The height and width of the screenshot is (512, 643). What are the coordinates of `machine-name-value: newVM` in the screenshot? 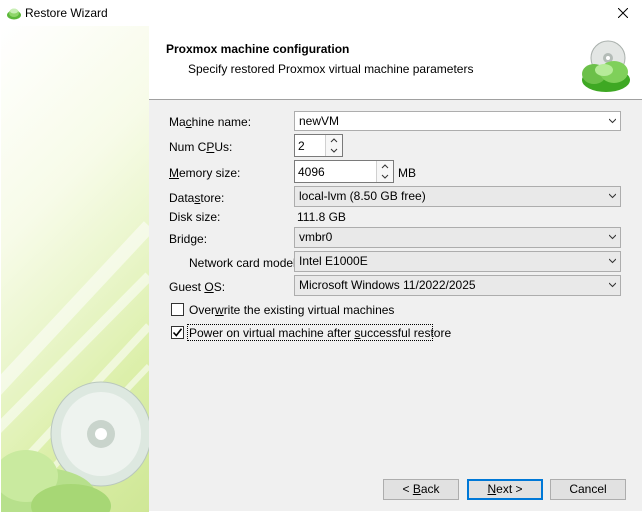 It's located at (319, 121).